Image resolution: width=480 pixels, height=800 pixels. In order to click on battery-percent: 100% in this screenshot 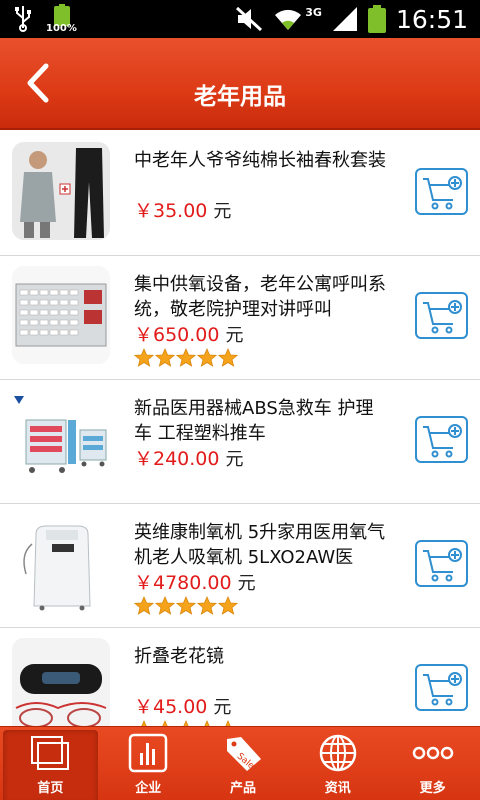, I will do `click(61, 28)`.